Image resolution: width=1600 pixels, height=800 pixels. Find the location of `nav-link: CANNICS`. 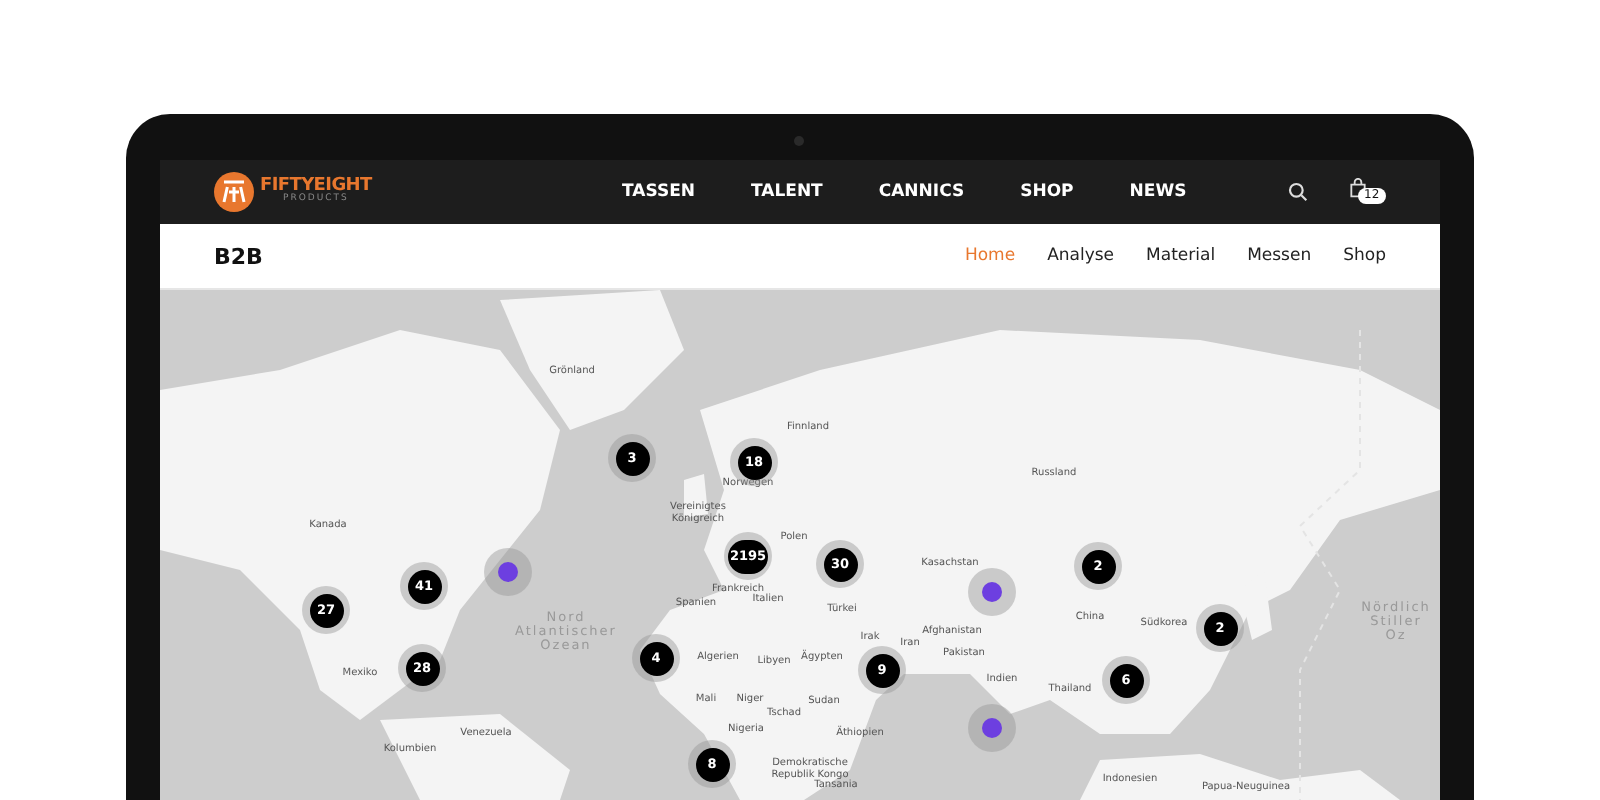

nav-link: CANNICS is located at coordinates (921, 192).